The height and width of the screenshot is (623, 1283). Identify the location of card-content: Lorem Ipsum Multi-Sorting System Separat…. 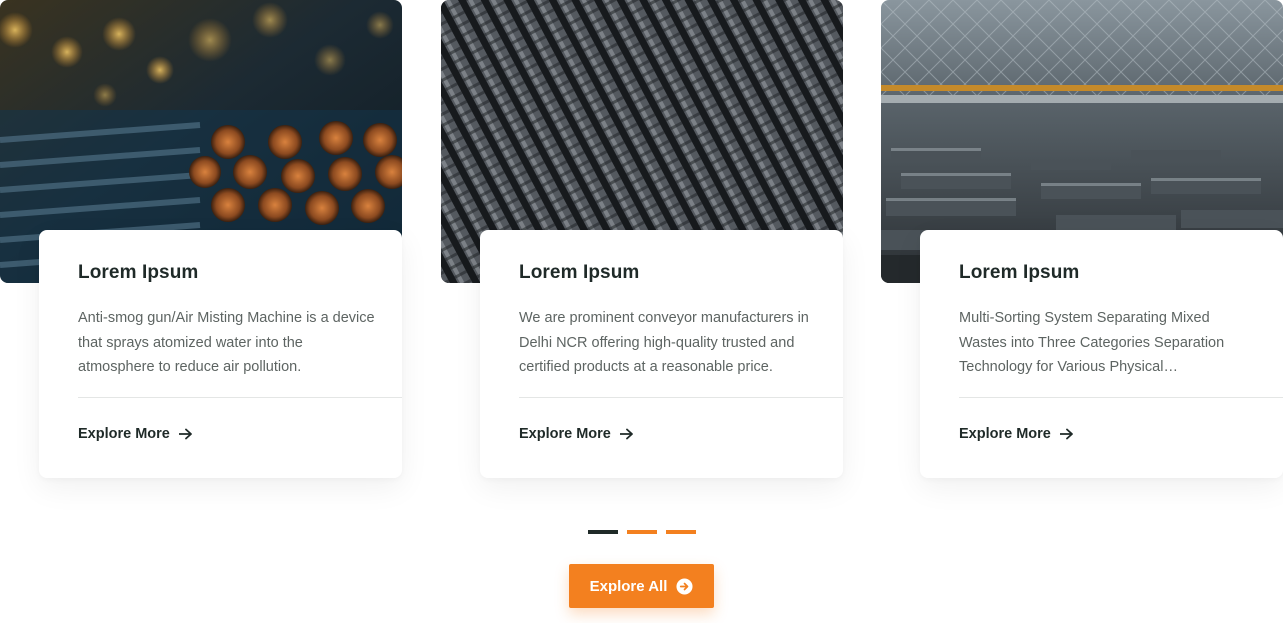
(1101, 354).